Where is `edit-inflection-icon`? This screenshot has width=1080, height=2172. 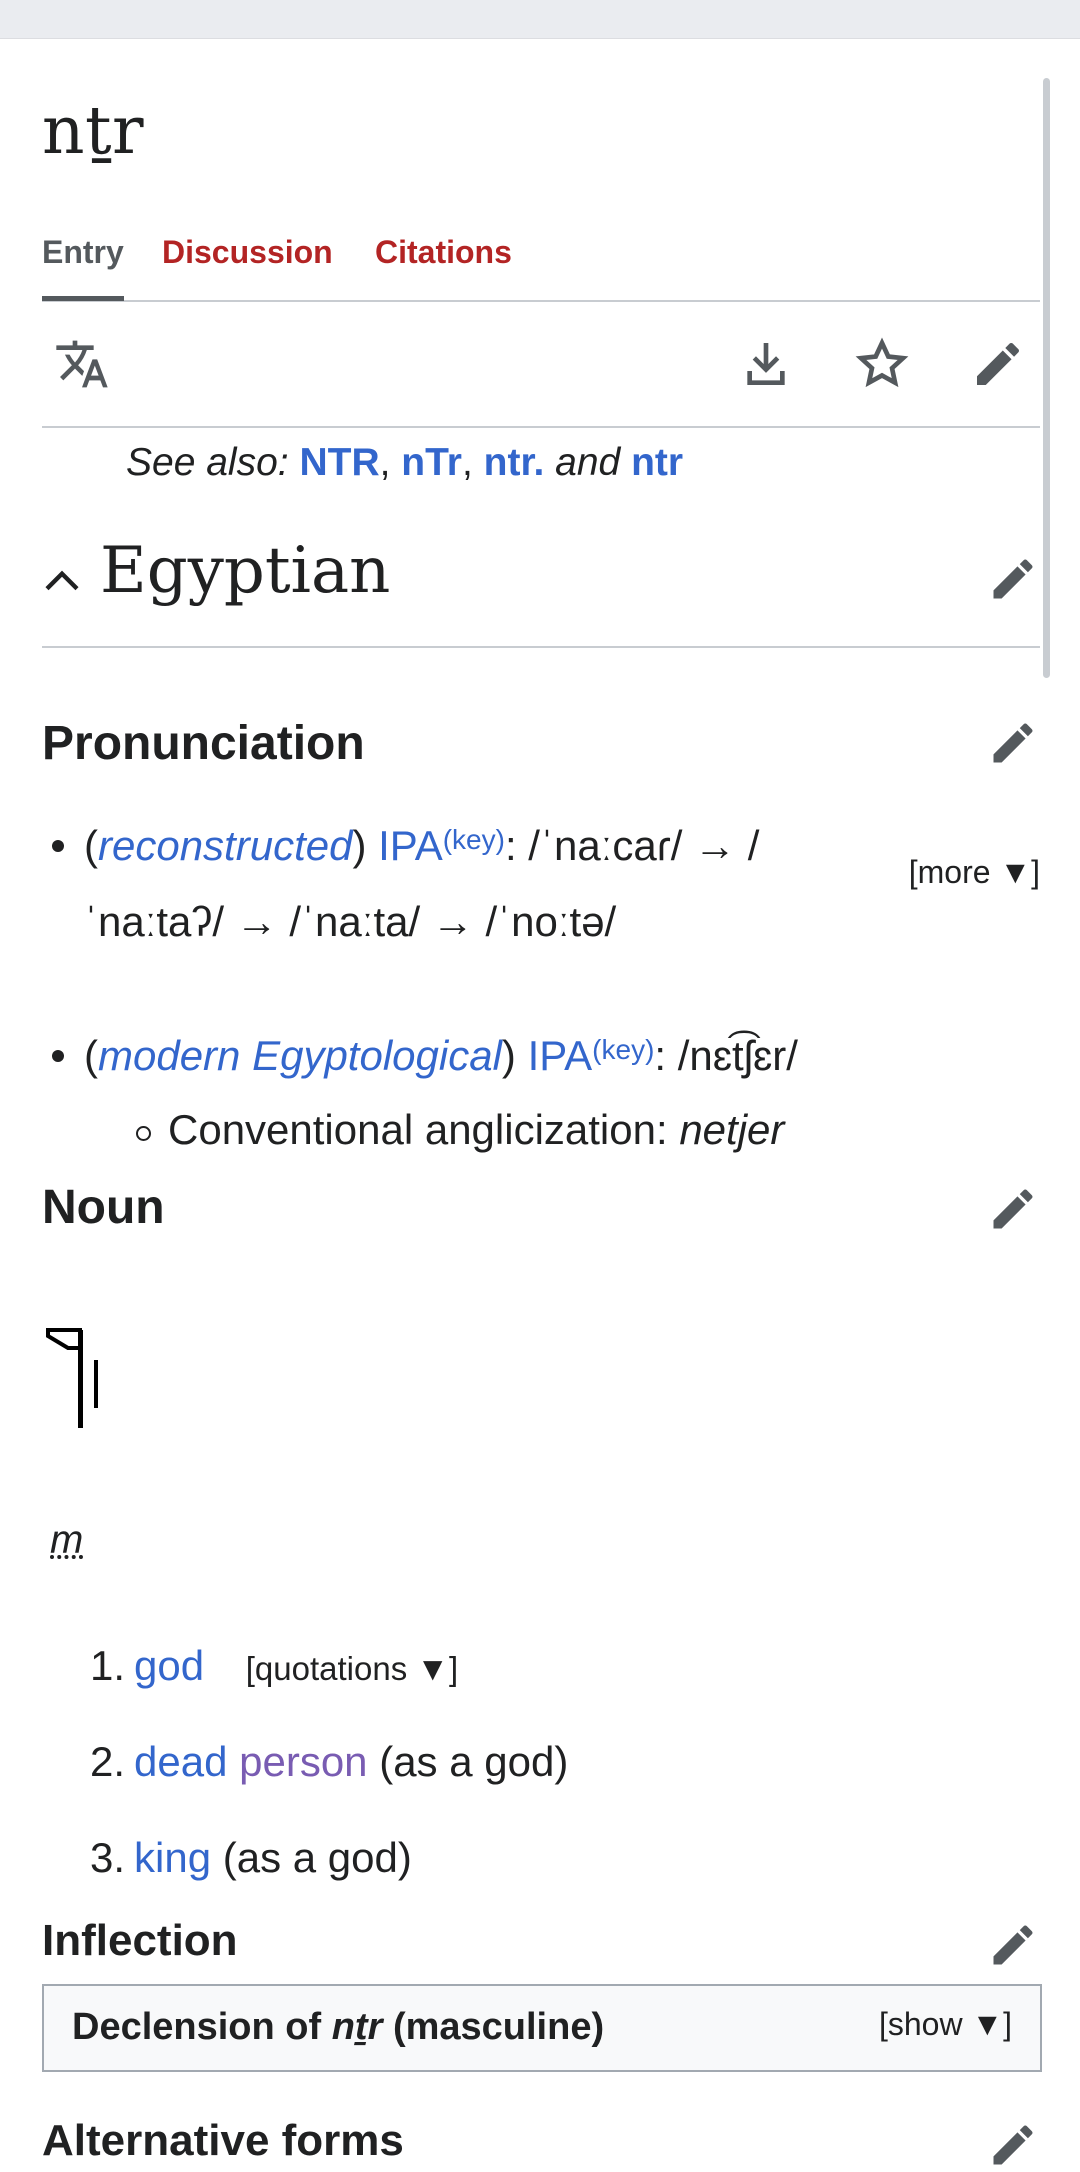 edit-inflection-icon is located at coordinates (1013, 1945).